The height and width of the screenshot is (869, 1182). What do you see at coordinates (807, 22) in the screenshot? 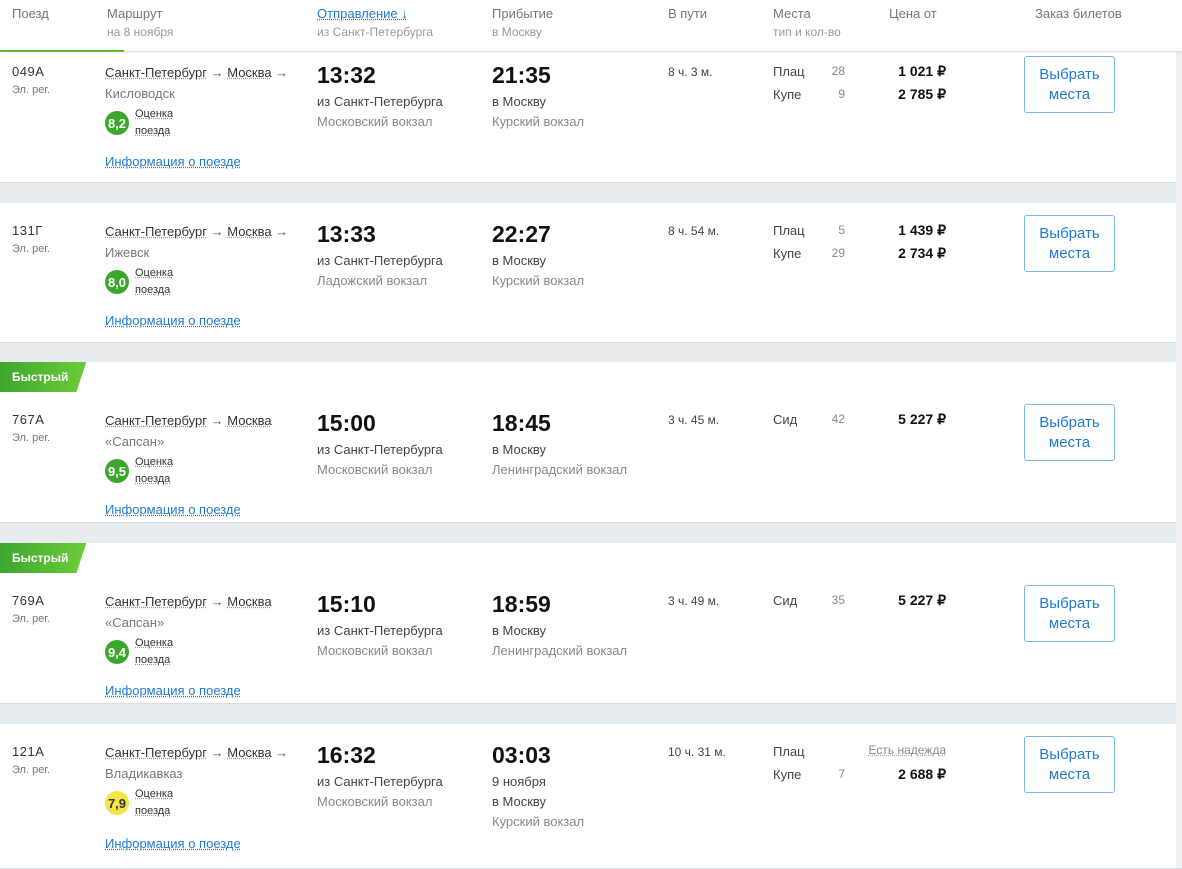
I see `col-seats: Места тип и кол-во` at bounding box center [807, 22].